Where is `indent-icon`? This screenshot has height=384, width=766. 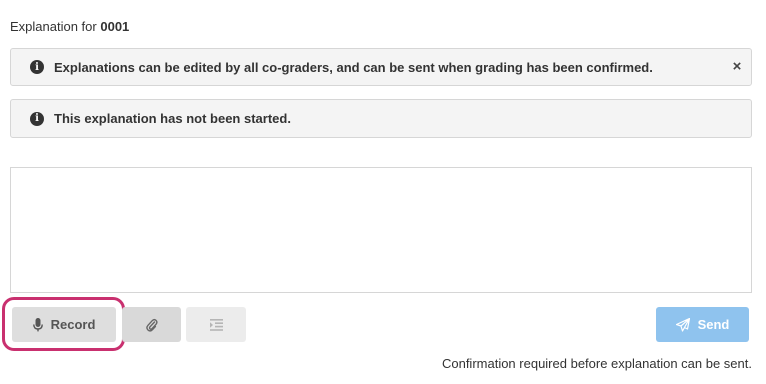 indent-icon is located at coordinates (216, 324).